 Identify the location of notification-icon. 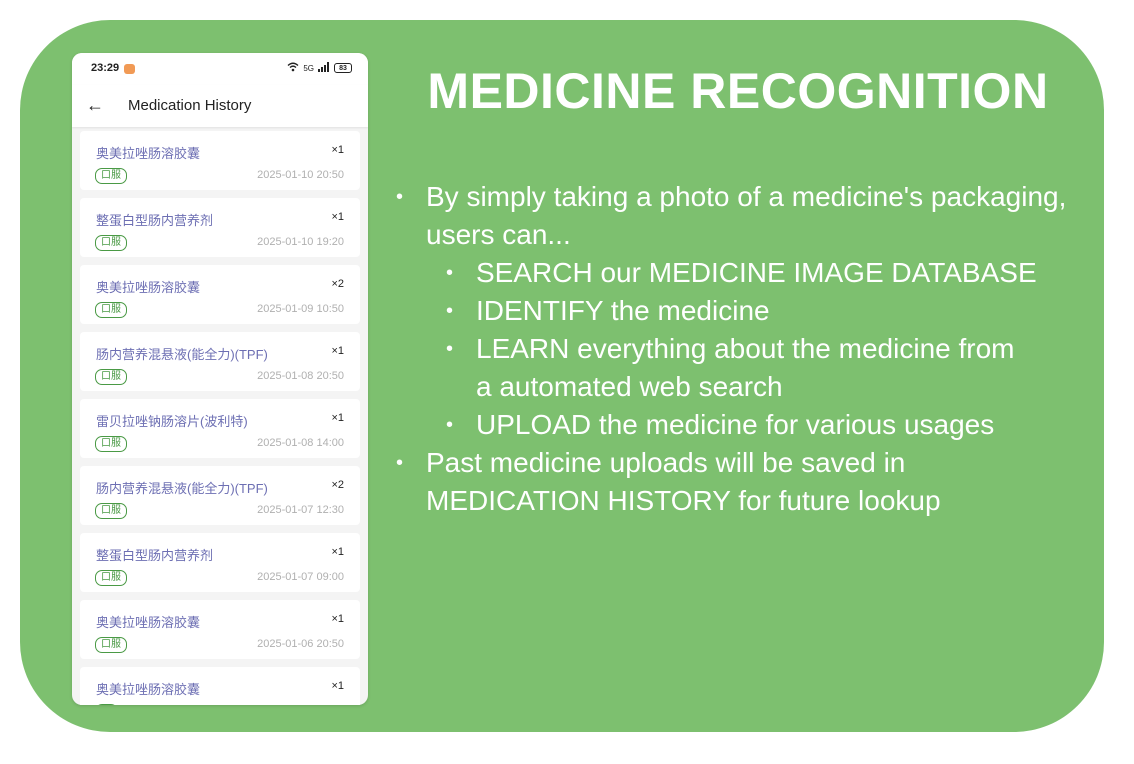
(129, 69).